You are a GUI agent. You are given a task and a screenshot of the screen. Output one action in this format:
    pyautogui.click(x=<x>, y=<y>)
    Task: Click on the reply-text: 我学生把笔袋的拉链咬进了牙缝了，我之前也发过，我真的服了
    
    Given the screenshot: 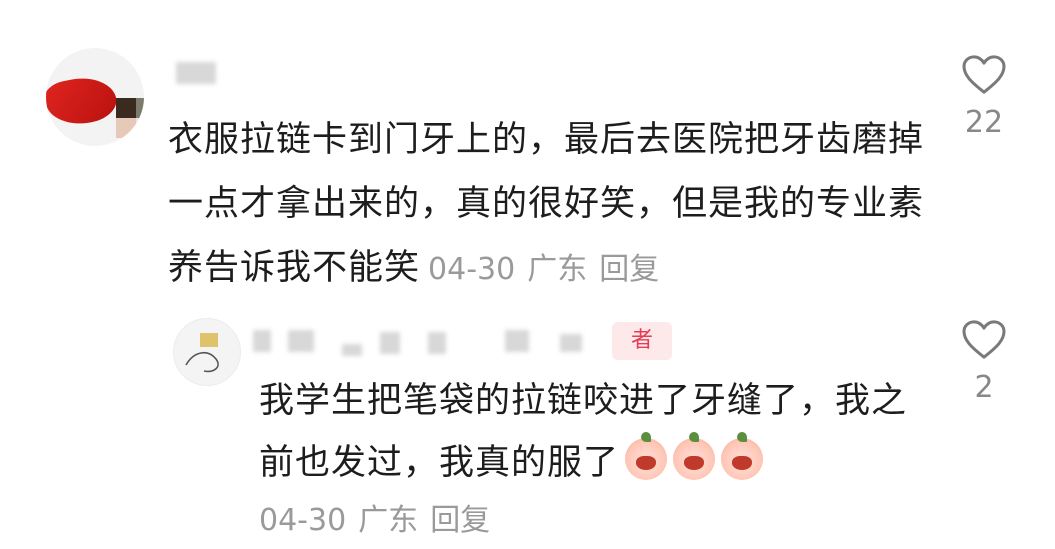 What is the action you would take?
    pyautogui.click(x=589, y=432)
    